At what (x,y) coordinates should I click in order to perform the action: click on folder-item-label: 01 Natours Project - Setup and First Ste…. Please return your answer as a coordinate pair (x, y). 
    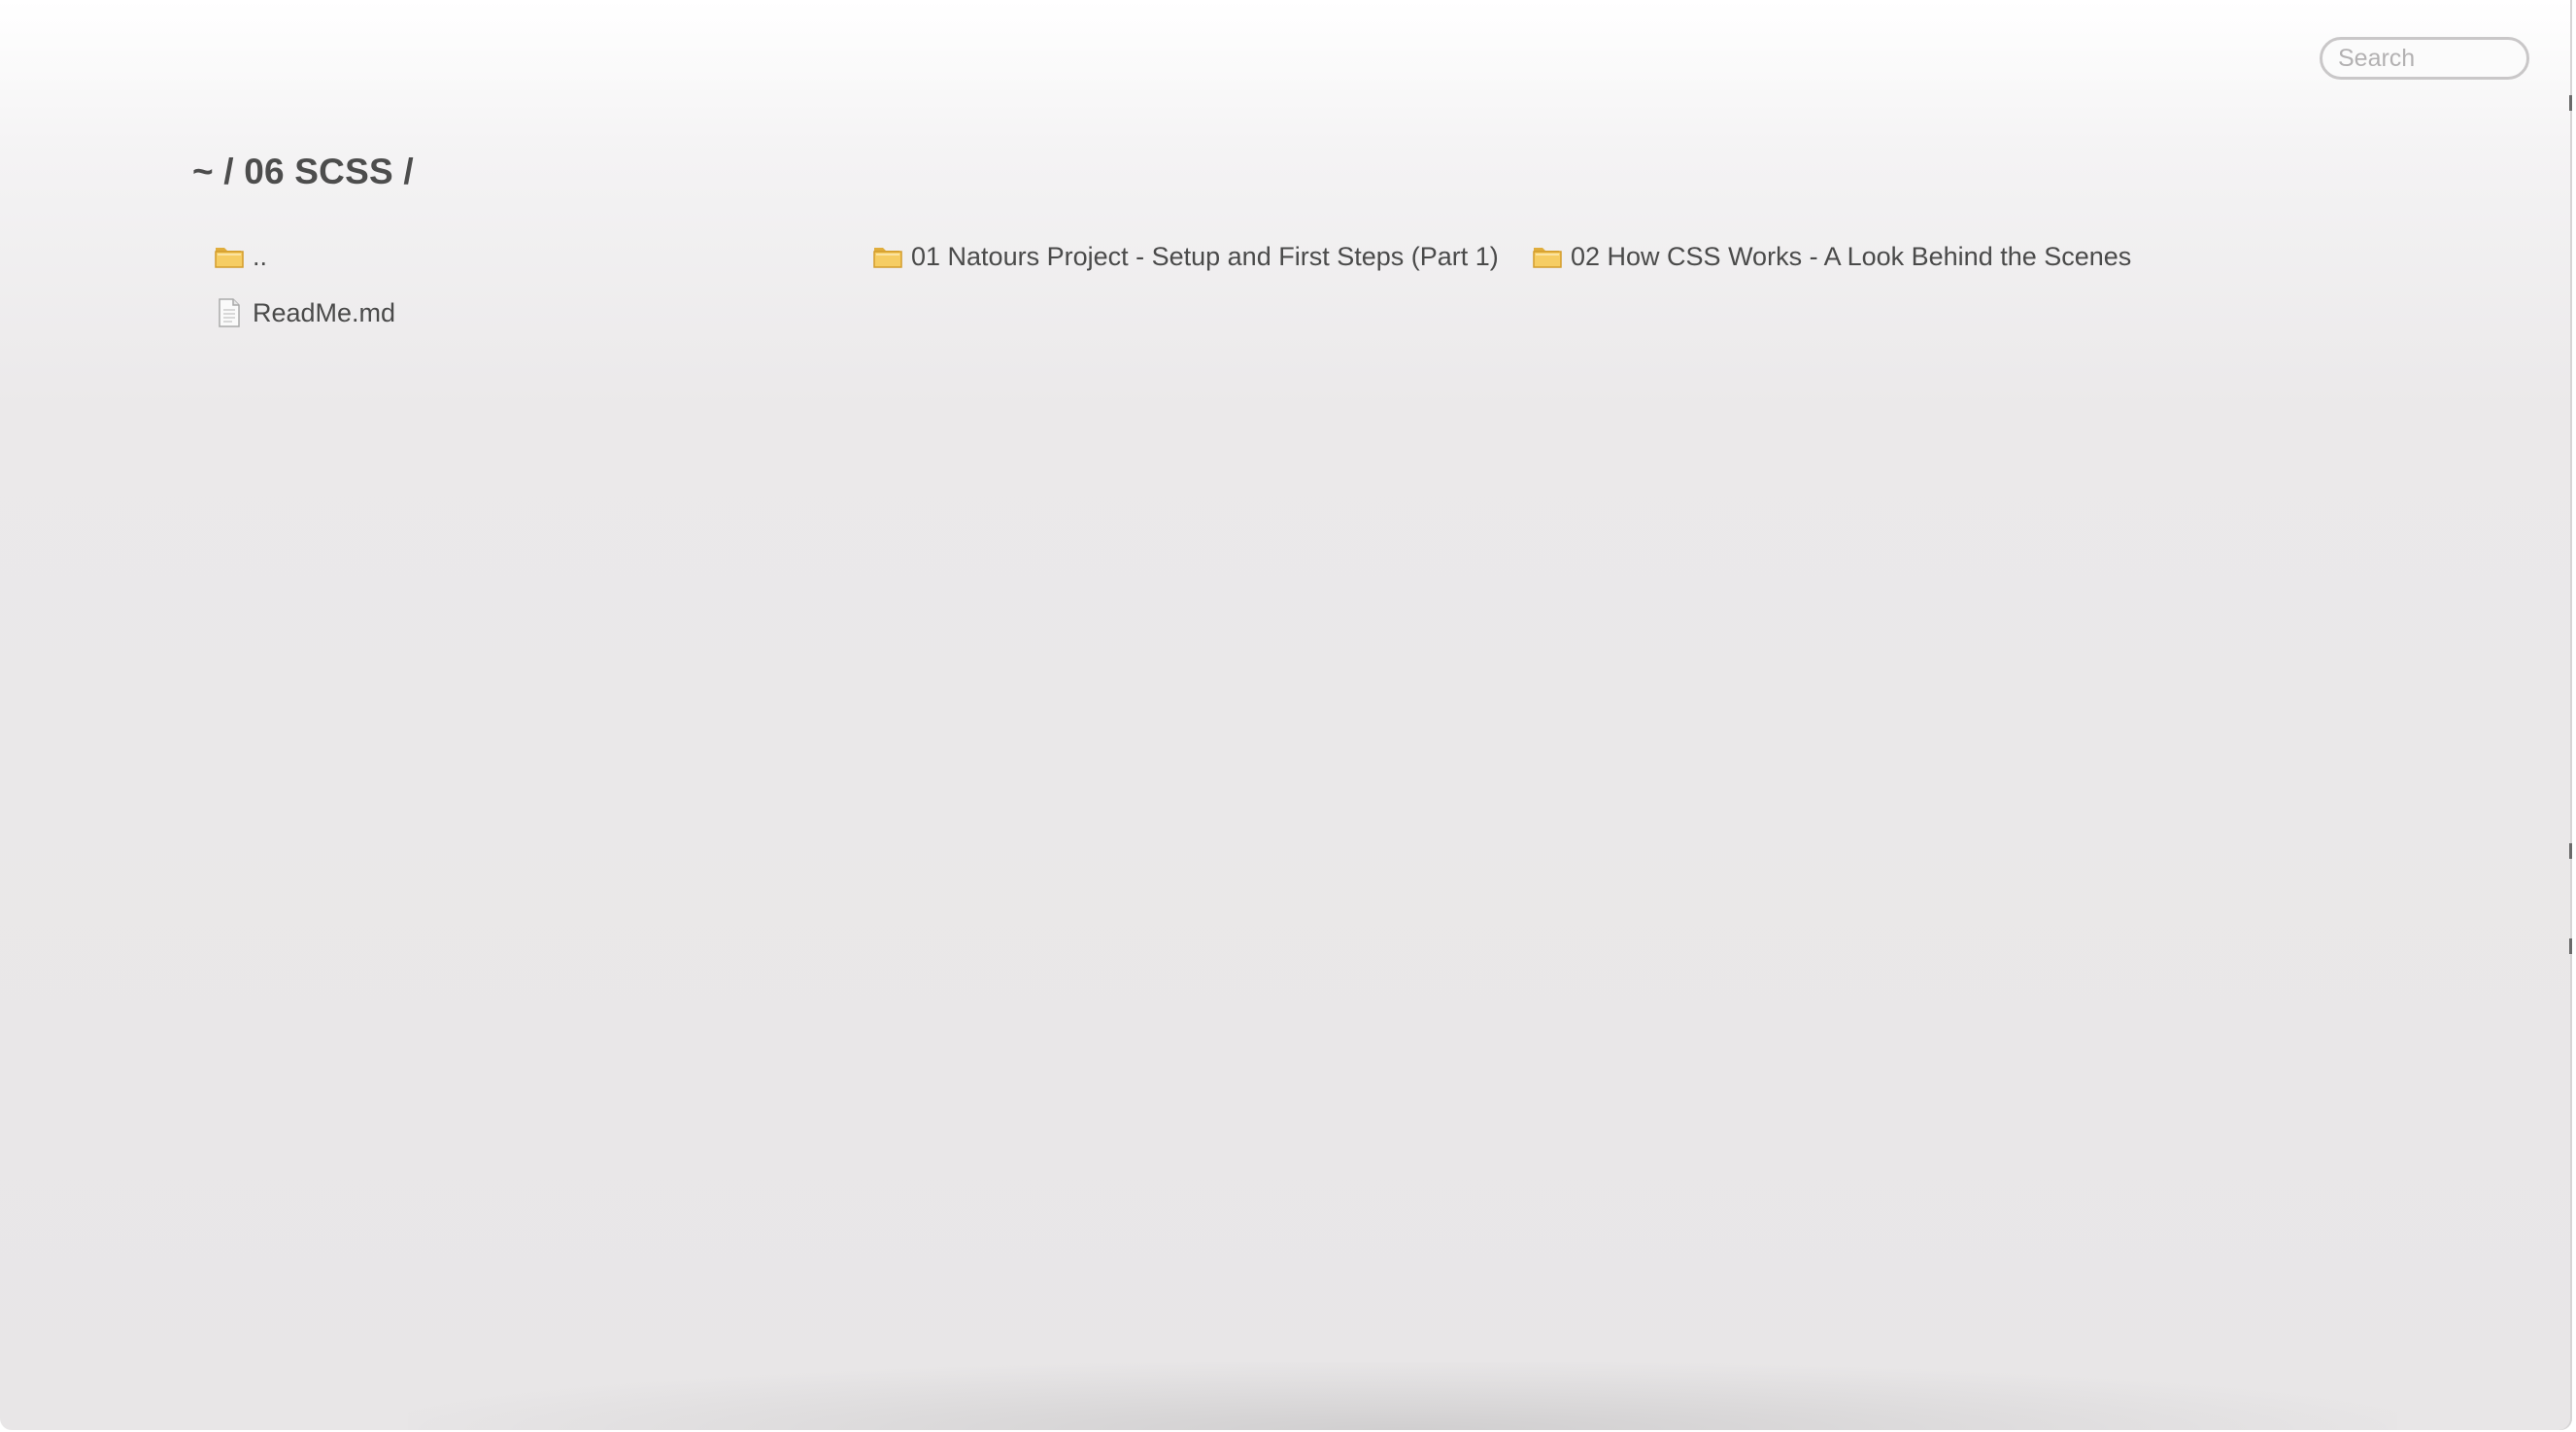
    Looking at the image, I should click on (1205, 256).